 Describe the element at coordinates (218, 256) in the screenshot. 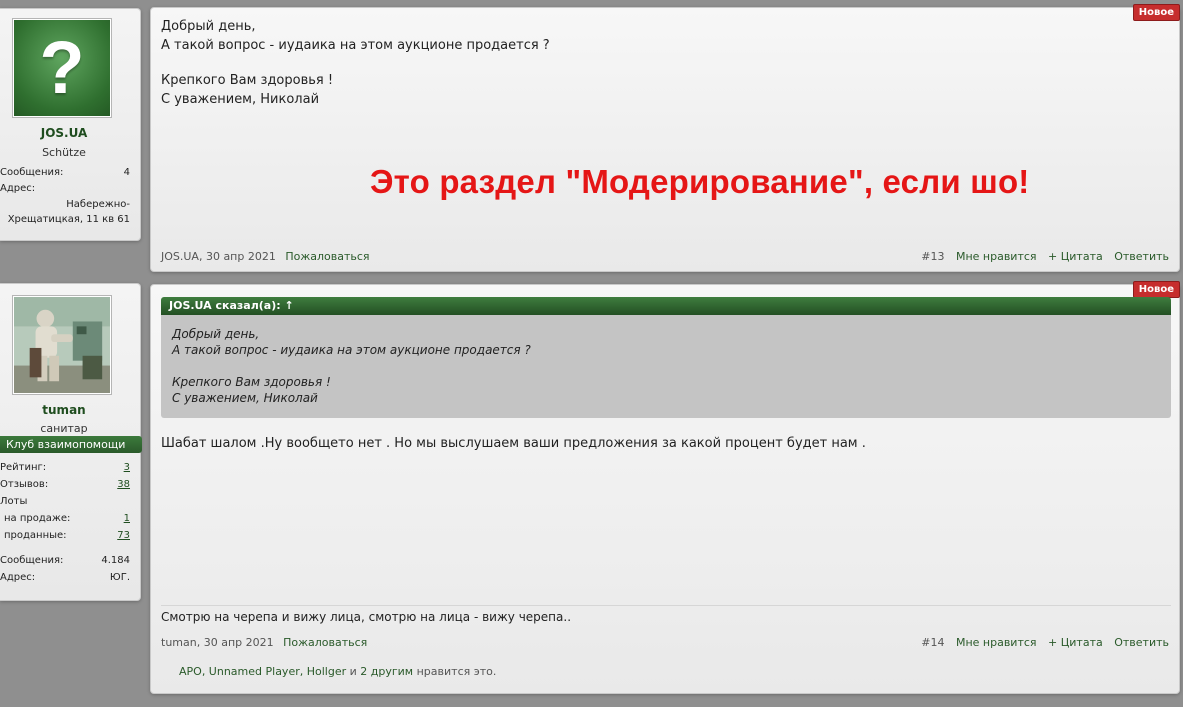

I see `author-date: JOS.UA, 30 апр 2021` at that location.